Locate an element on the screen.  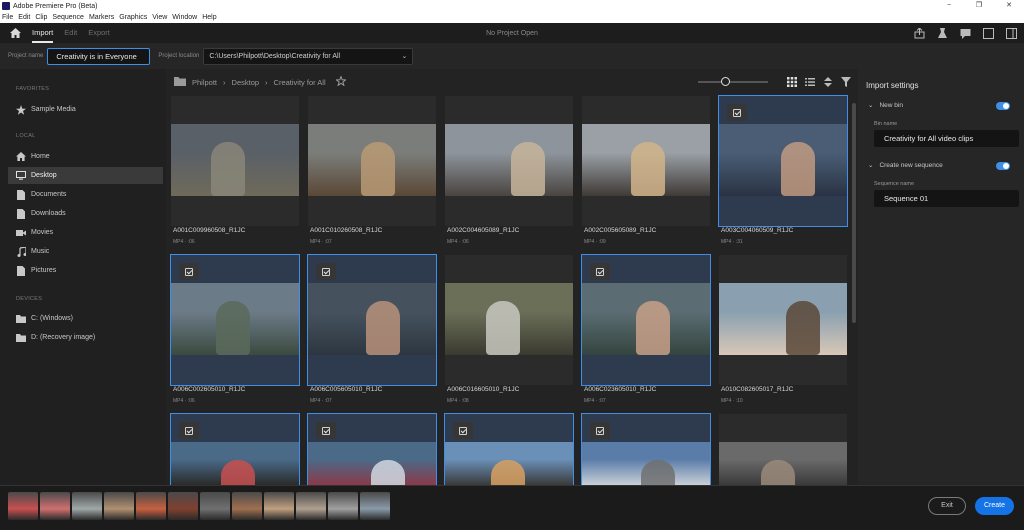
menu-window: Window is located at coordinates (184, 17).